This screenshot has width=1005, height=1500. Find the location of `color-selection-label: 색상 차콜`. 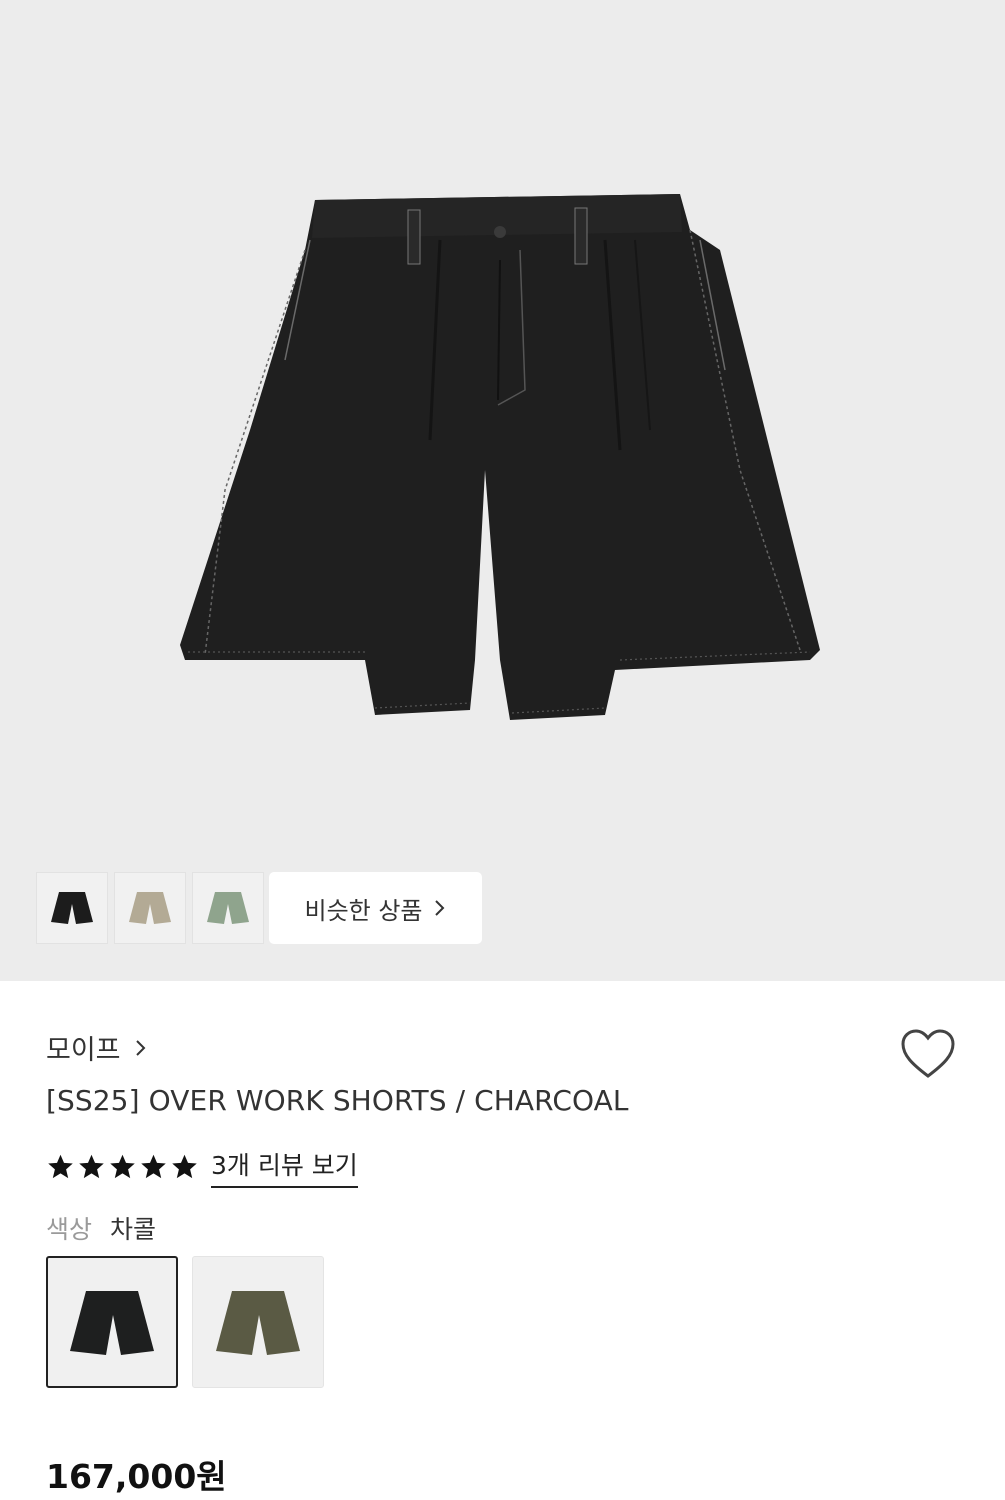

color-selection-label: 색상 차콜 is located at coordinates (101, 1228).